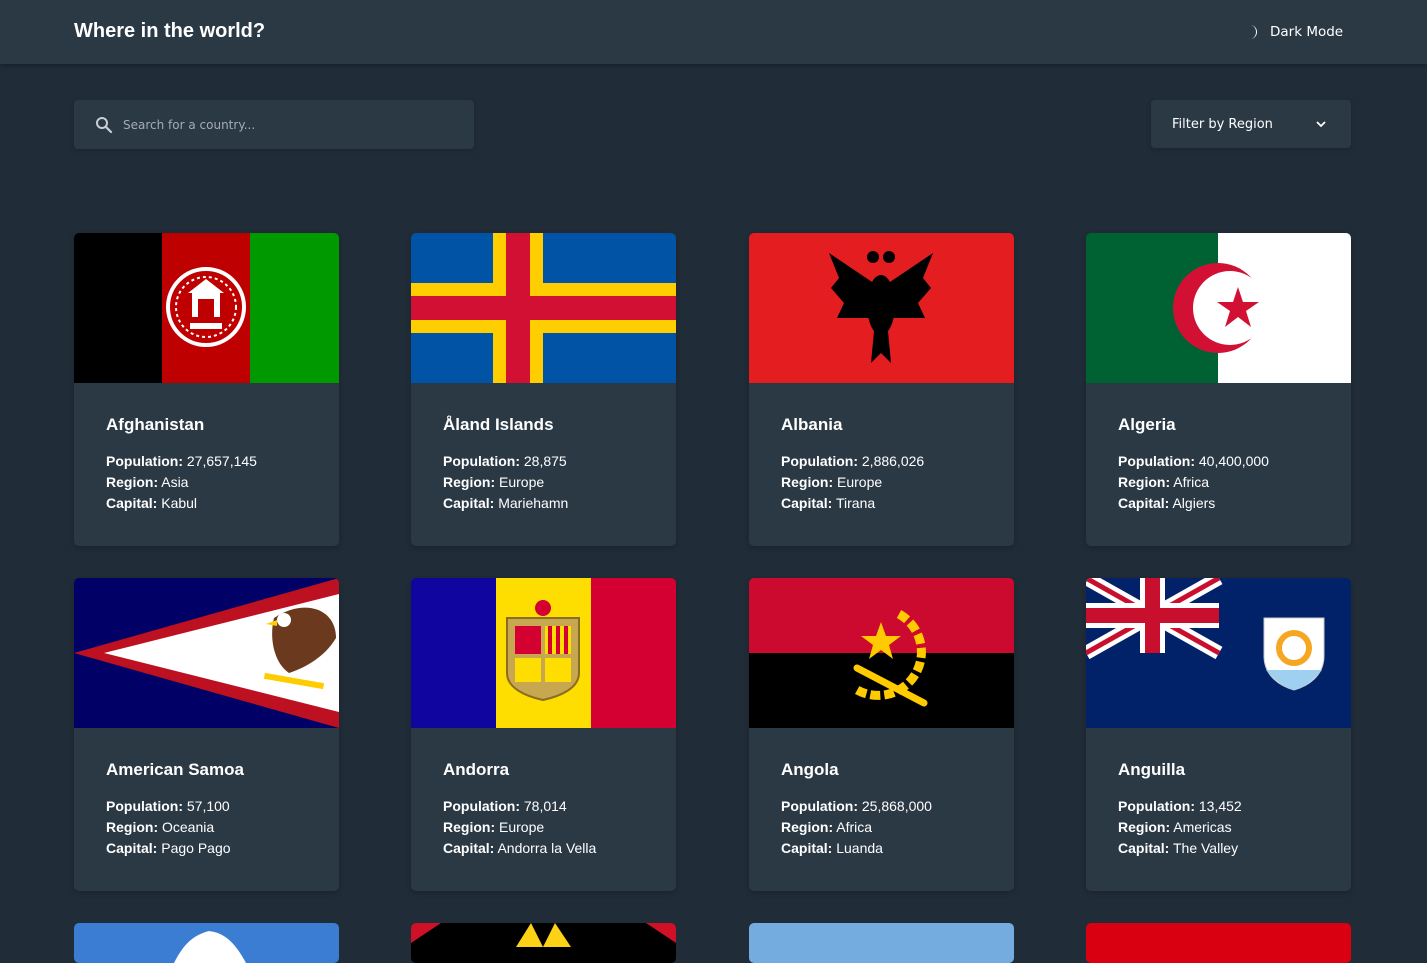 This screenshot has width=1427, height=963. What do you see at coordinates (160, 827) in the screenshot?
I see `country-region: Region: Oceania` at bounding box center [160, 827].